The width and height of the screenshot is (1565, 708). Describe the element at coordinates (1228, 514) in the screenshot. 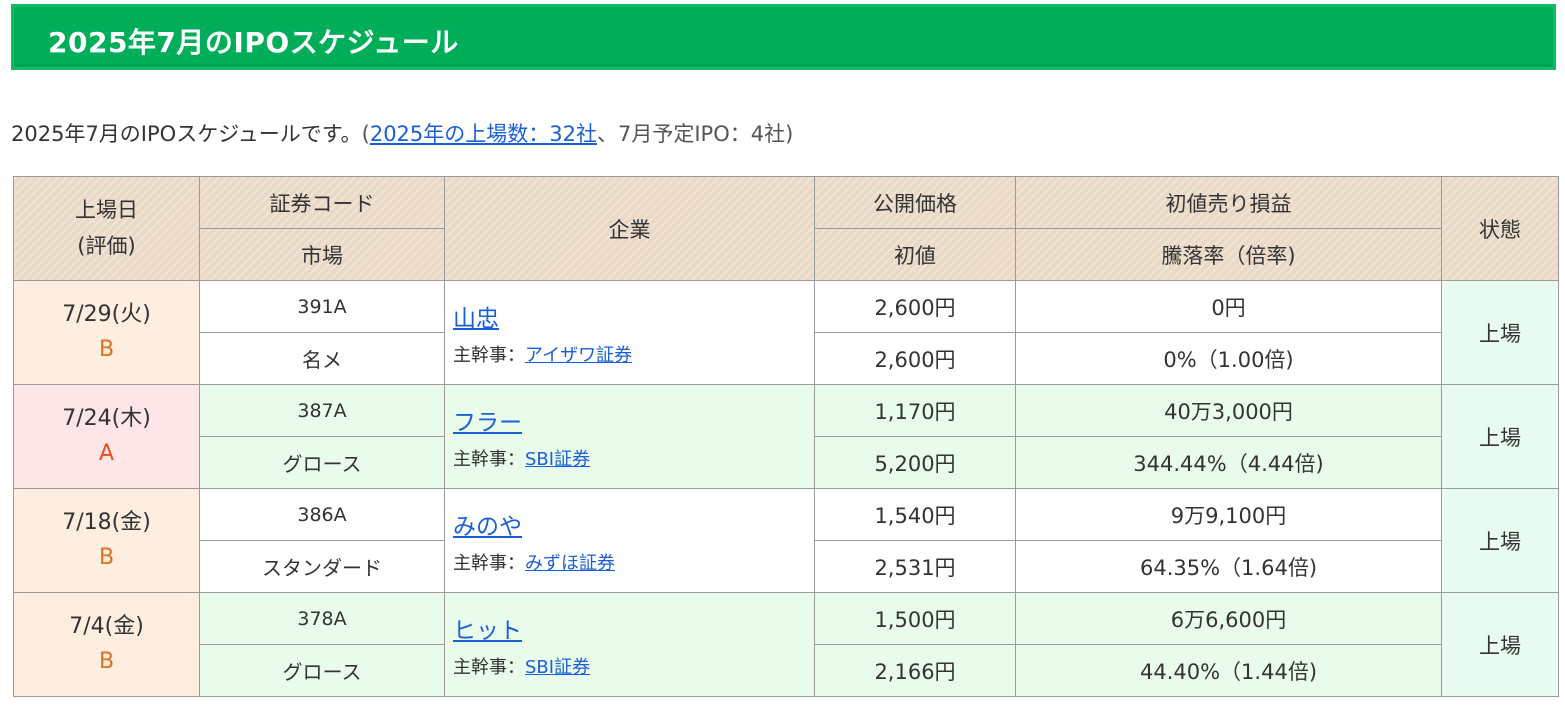

I see `first-sale-profit: 9万9,100円` at that location.